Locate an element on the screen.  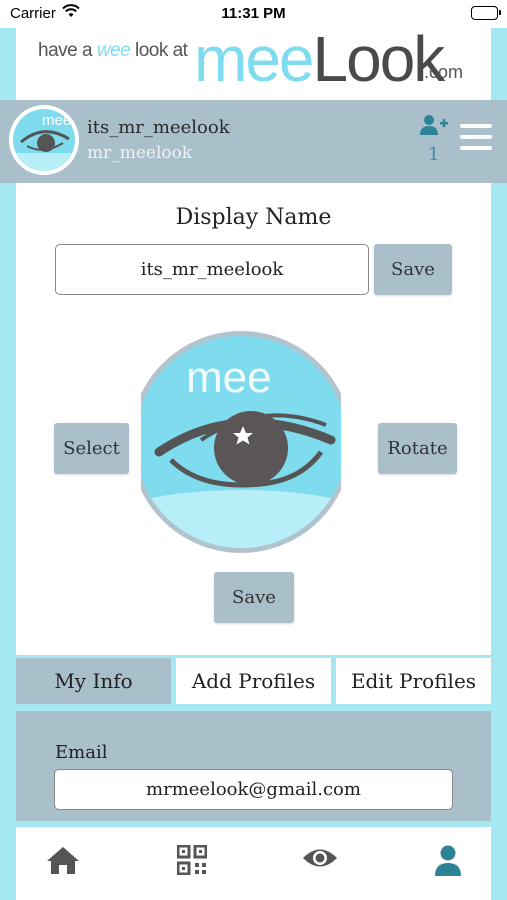
qr-code-icon is located at coordinates (192, 861).